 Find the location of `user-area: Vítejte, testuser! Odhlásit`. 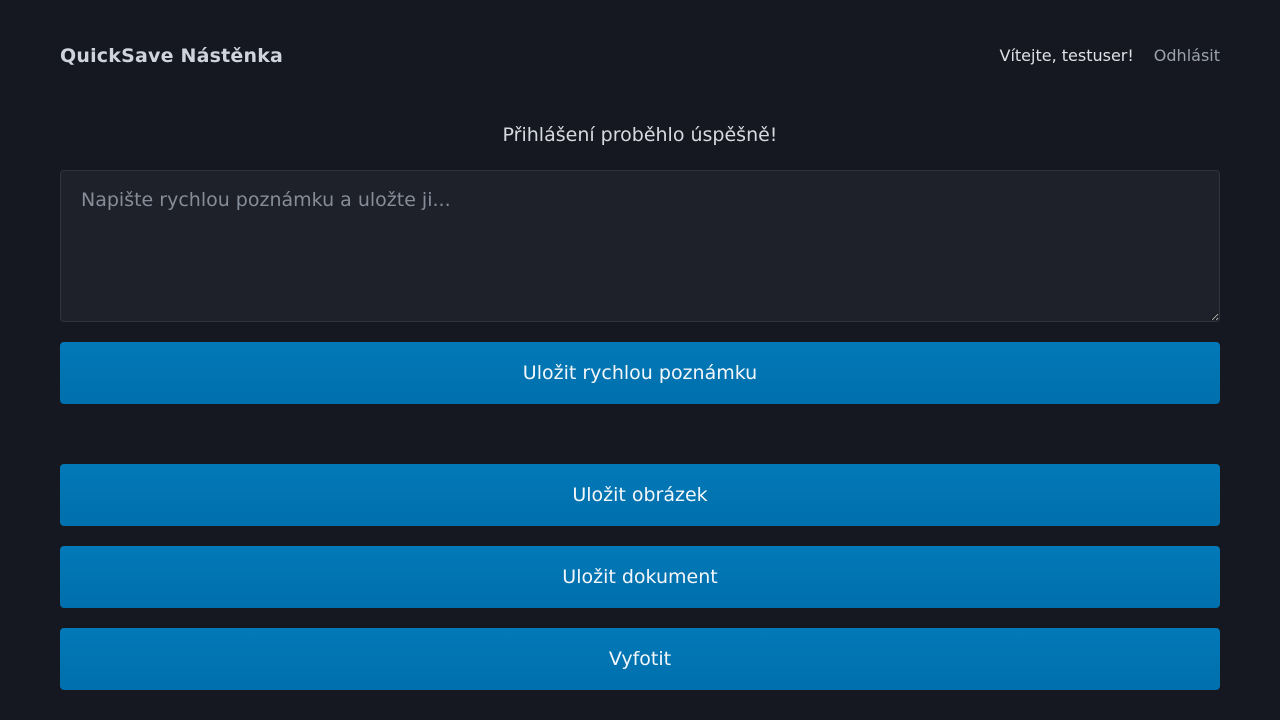

user-area: Vítejte, testuser! Odhlásit is located at coordinates (1110, 55).